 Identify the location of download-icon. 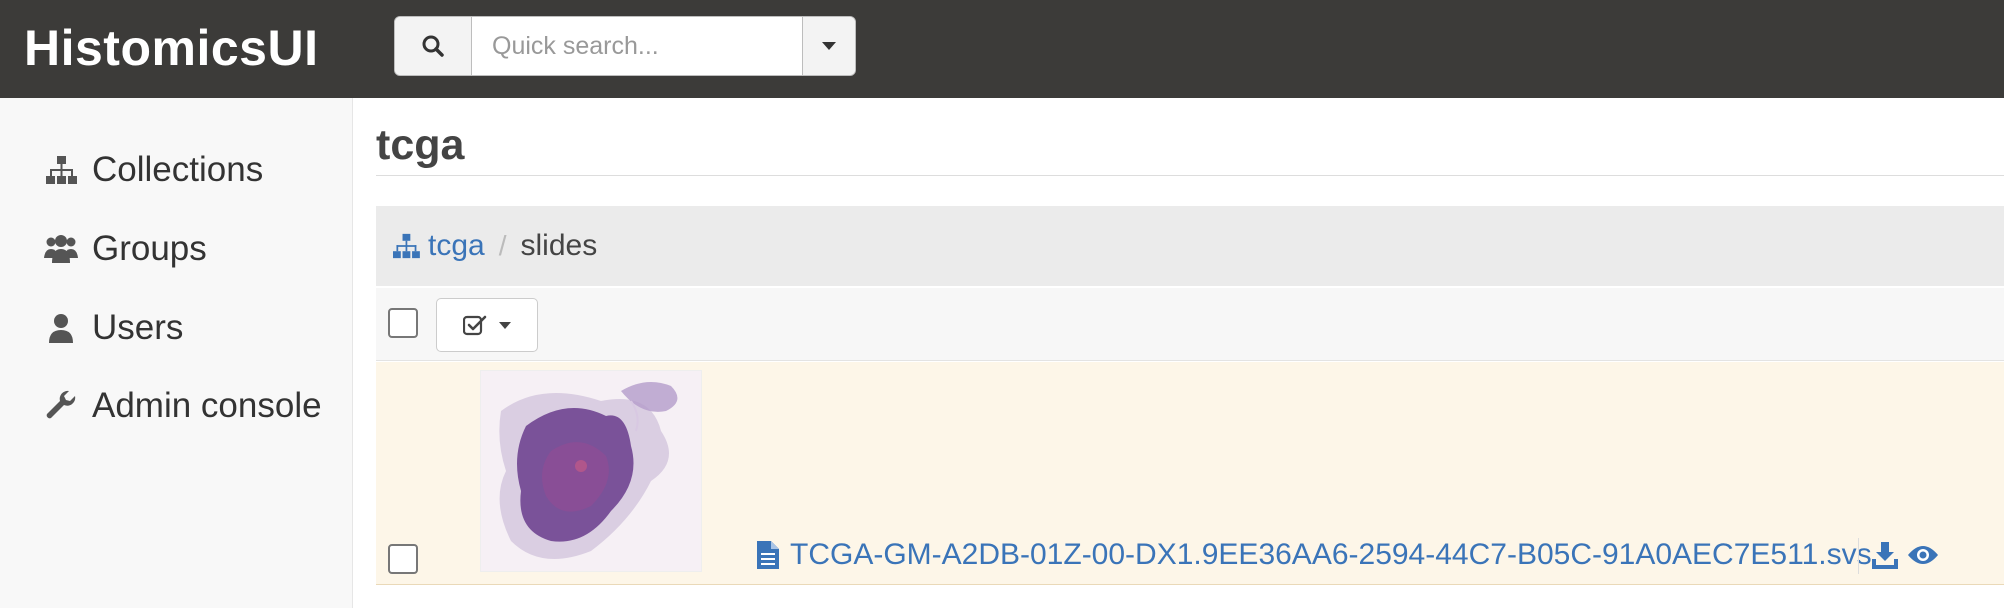
(1885, 555).